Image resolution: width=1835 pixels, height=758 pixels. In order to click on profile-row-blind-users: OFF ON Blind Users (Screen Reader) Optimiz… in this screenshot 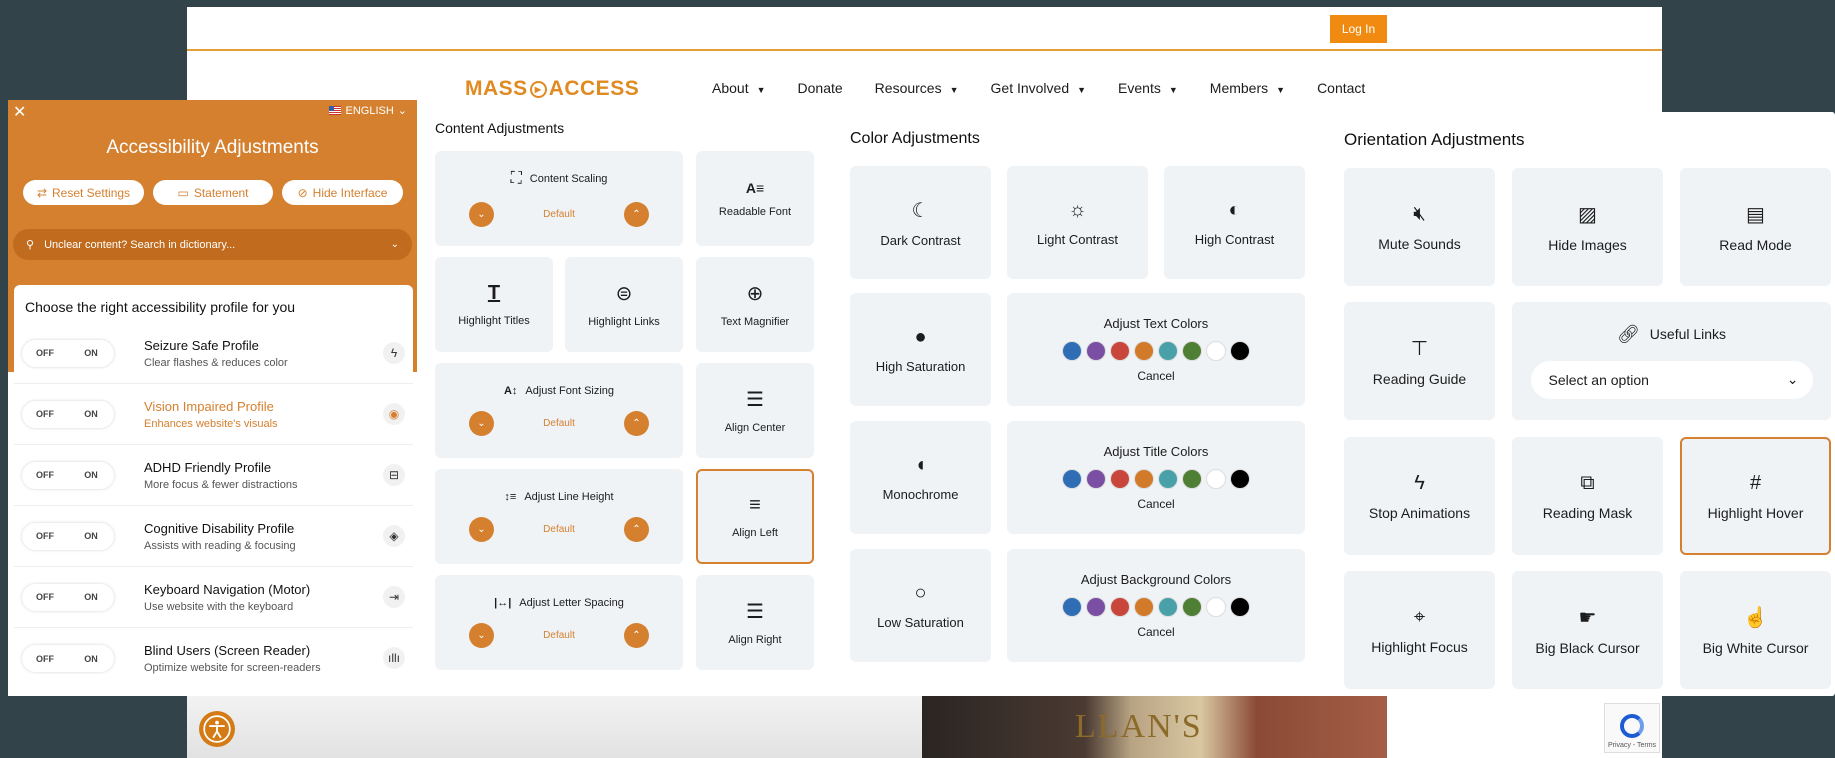, I will do `click(213, 658)`.